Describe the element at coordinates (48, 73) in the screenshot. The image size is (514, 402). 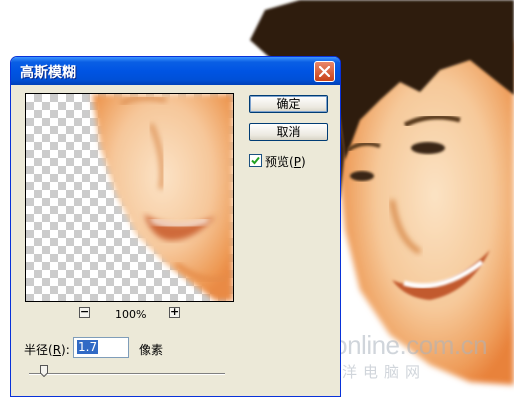
I see `dialog-title: 高斯模糊` at that location.